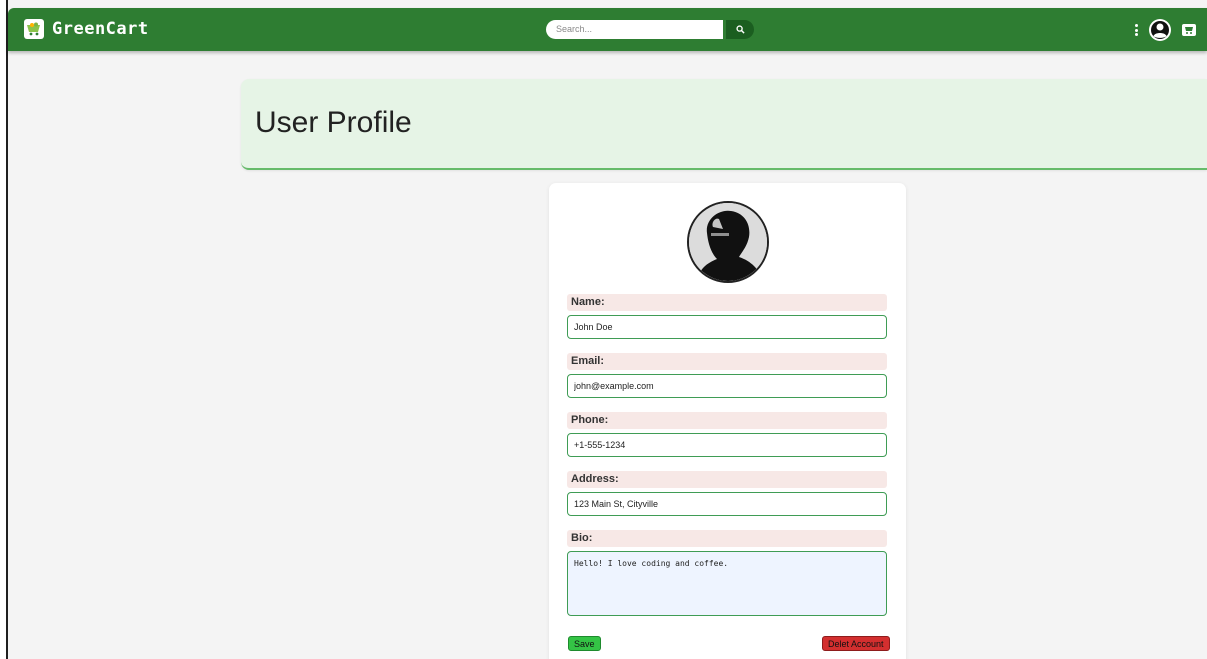 The height and width of the screenshot is (659, 1207). Describe the element at coordinates (100, 29) in the screenshot. I see `brand-name: GreenCart` at that location.